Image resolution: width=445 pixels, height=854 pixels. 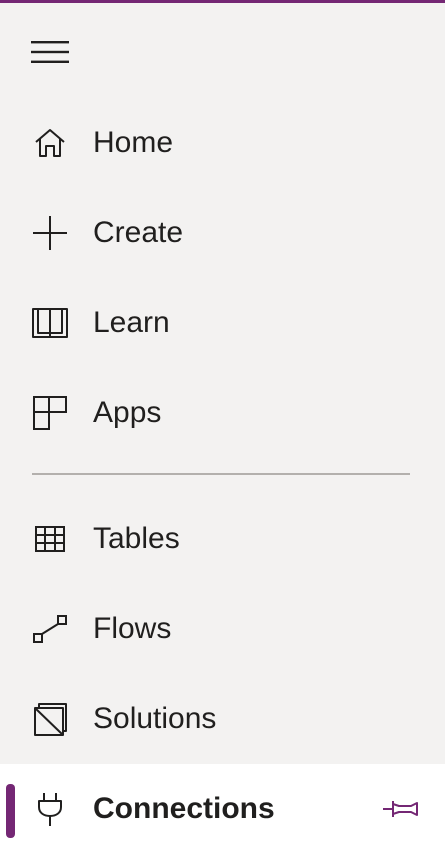 What do you see at coordinates (132, 628) in the screenshot?
I see `nav-item-label: Flows` at bounding box center [132, 628].